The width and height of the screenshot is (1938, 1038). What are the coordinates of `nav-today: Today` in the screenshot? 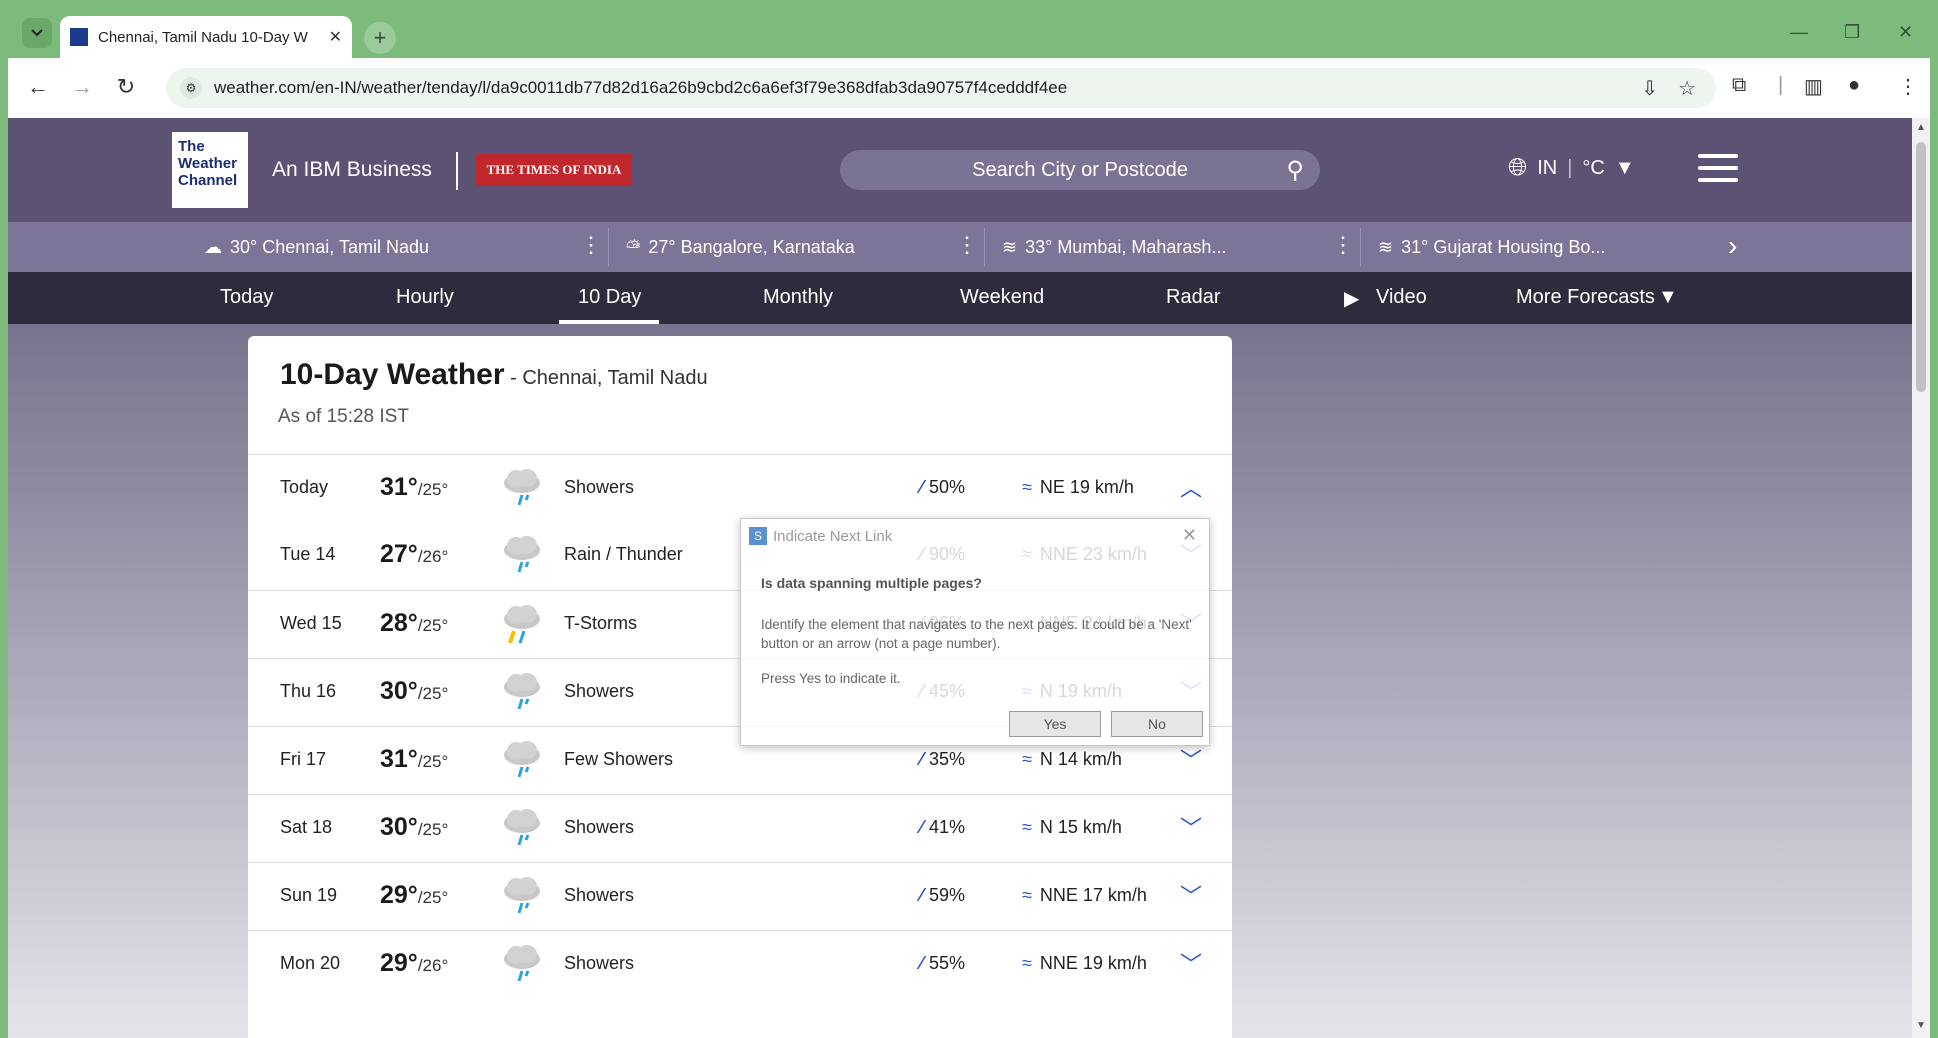 It's located at (246, 297).